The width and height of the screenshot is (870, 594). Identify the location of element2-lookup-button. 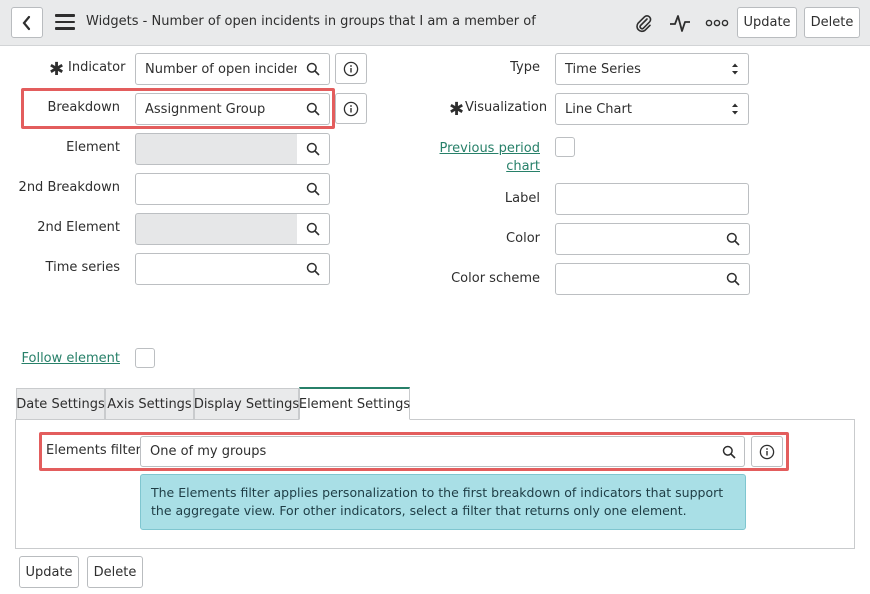
(313, 229).